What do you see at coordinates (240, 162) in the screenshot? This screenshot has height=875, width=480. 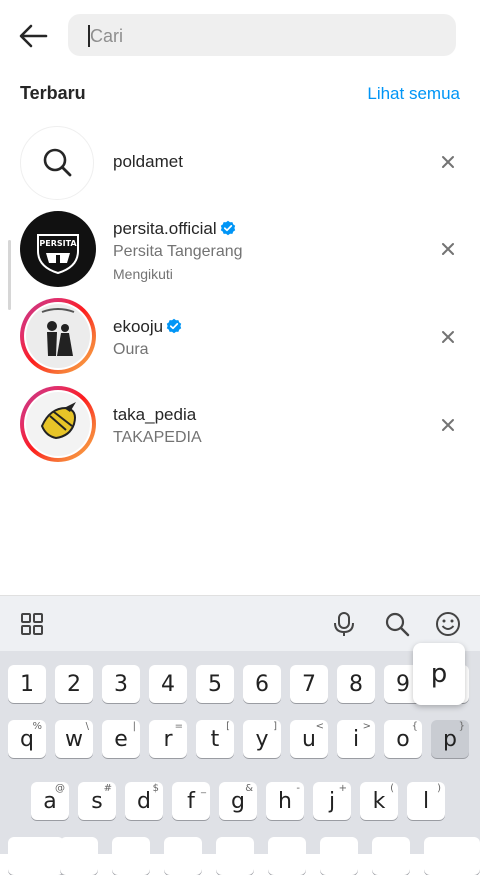 I see `recent-item-query: poldamet` at bounding box center [240, 162].